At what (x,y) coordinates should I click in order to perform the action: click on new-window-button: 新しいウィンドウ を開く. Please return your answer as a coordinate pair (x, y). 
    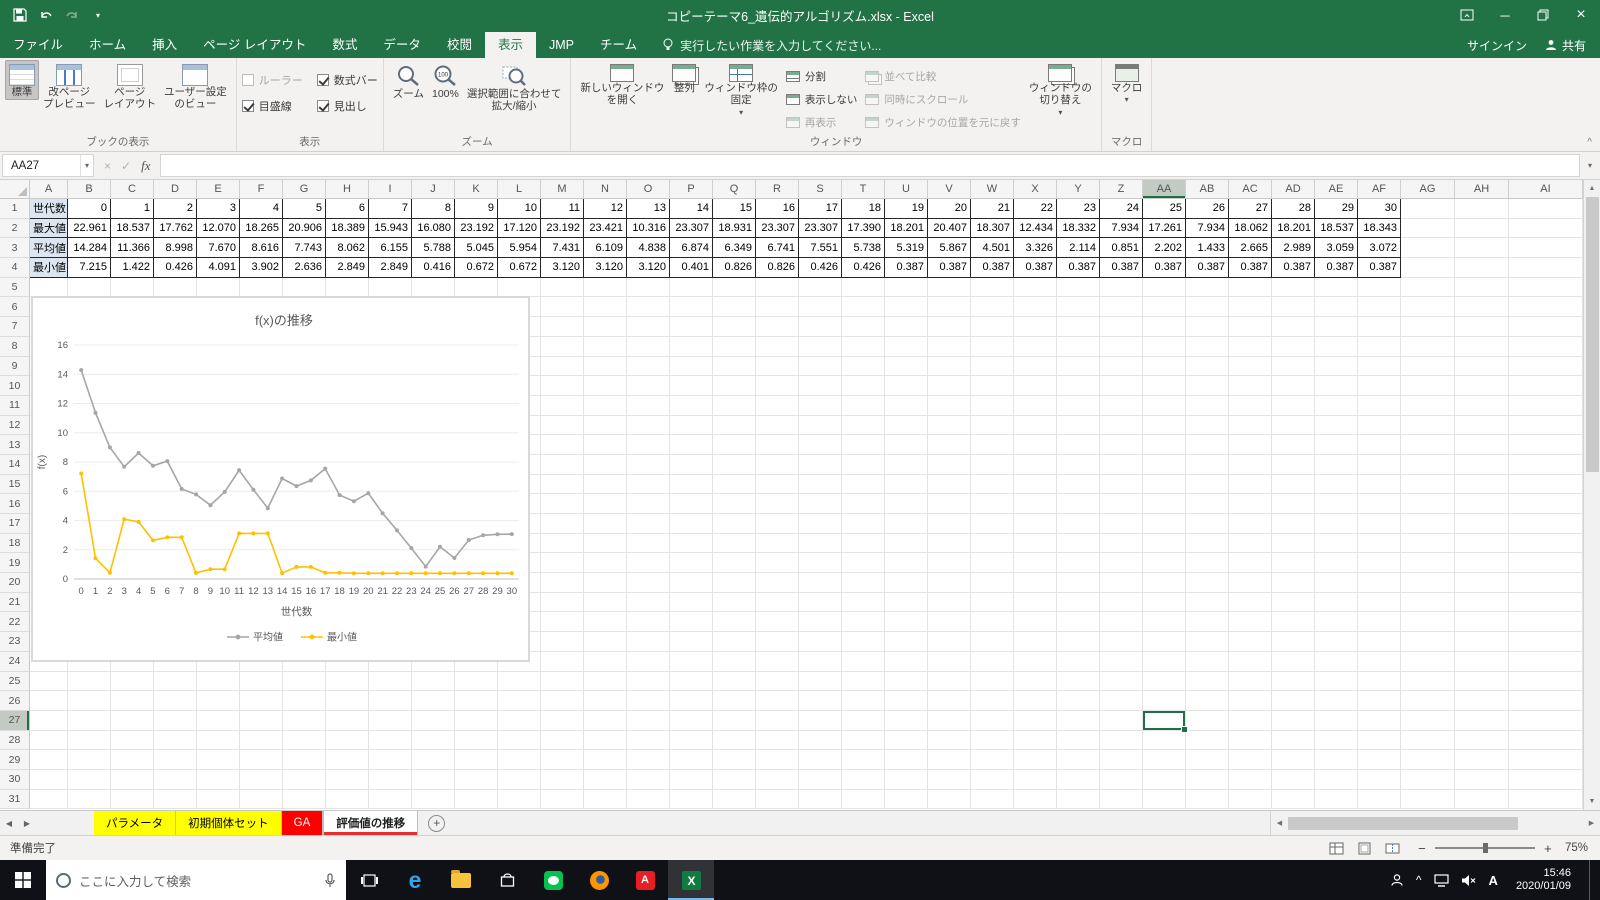
    Looking at the image, I should click on (622, 84).